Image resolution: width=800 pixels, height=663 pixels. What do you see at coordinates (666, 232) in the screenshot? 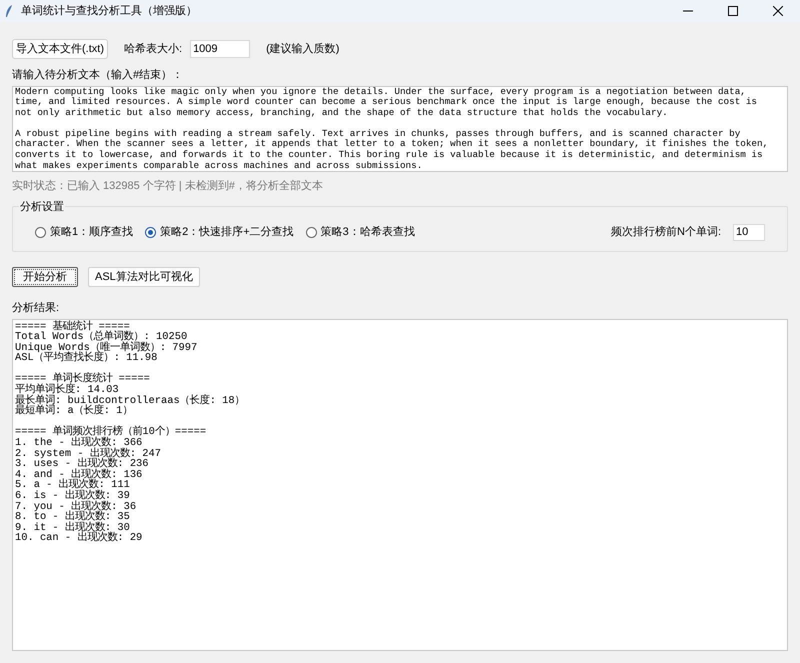
I see `top-n-label: 频次排行榜前N个单词:` at bounding box center [666, 232].